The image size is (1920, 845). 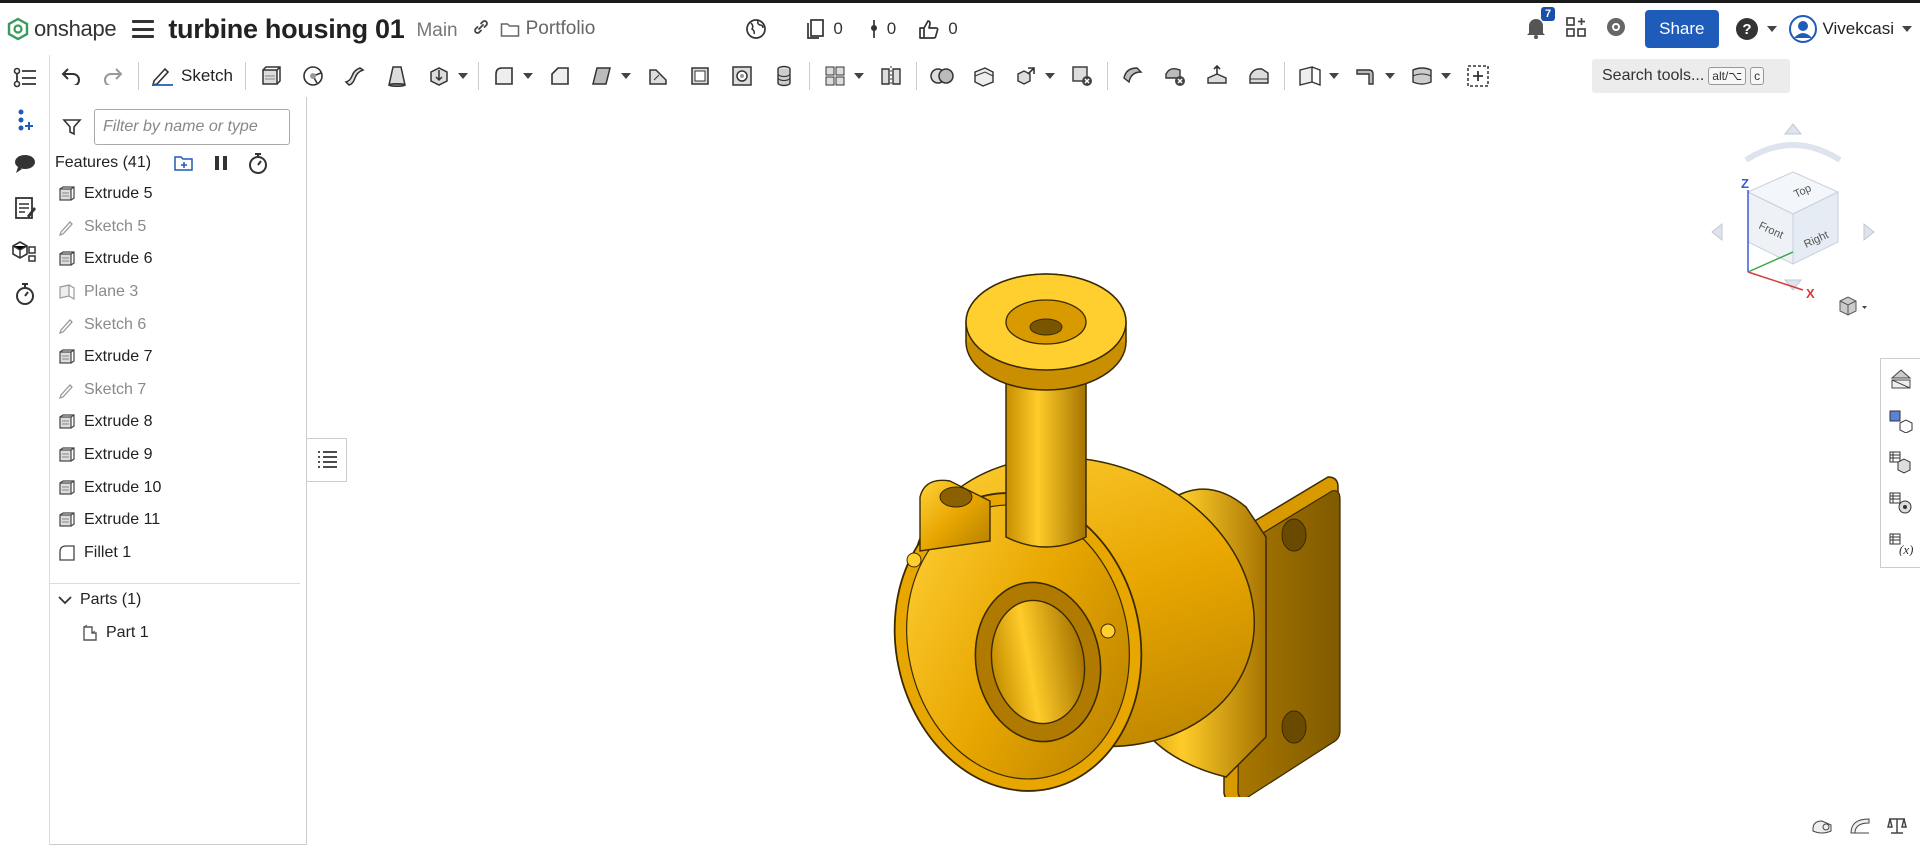 What do you see at coordinates (1576, 29) in the screenshot?
I see `app-store-icon` at bounding box center [1576, 29].